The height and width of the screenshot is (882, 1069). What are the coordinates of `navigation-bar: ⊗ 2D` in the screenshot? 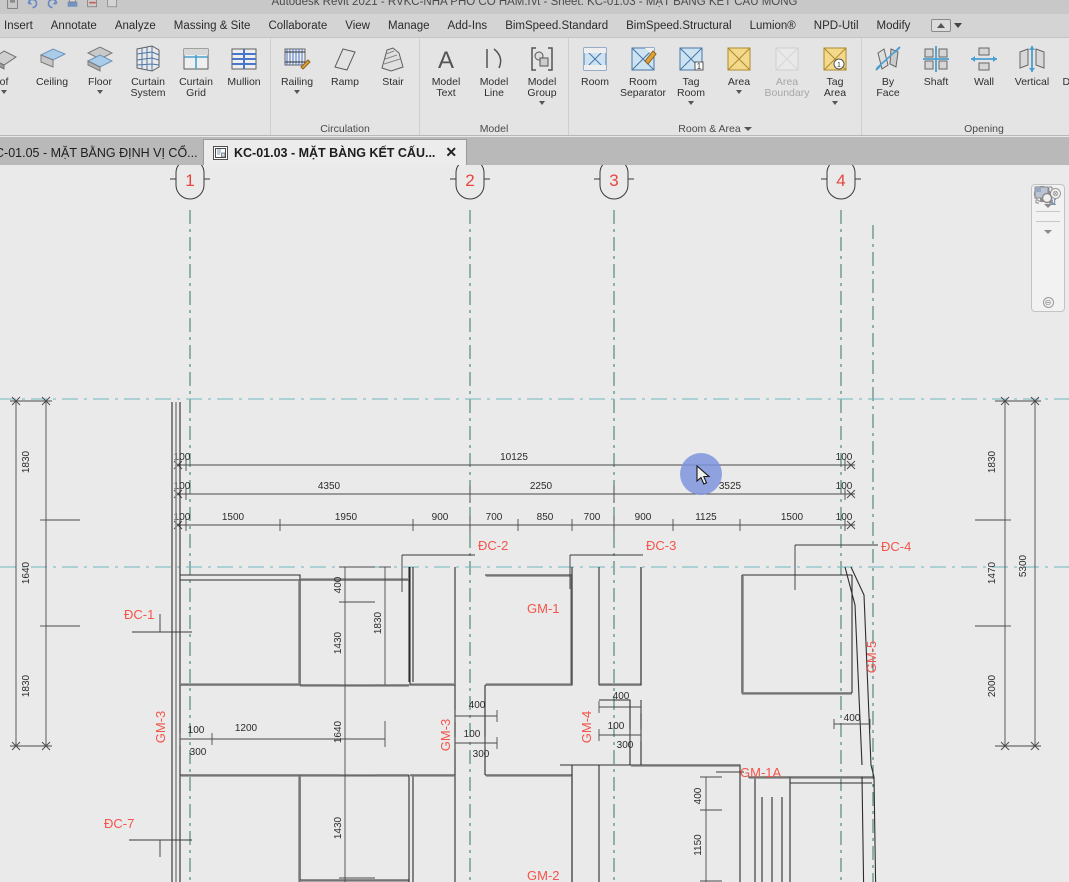 It's located at (1048, 248).